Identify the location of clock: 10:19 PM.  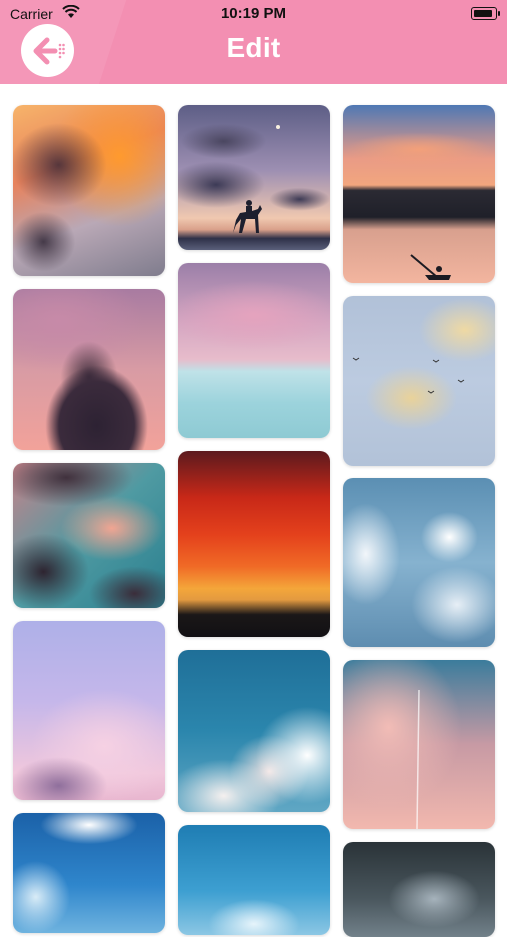
(253, 13).